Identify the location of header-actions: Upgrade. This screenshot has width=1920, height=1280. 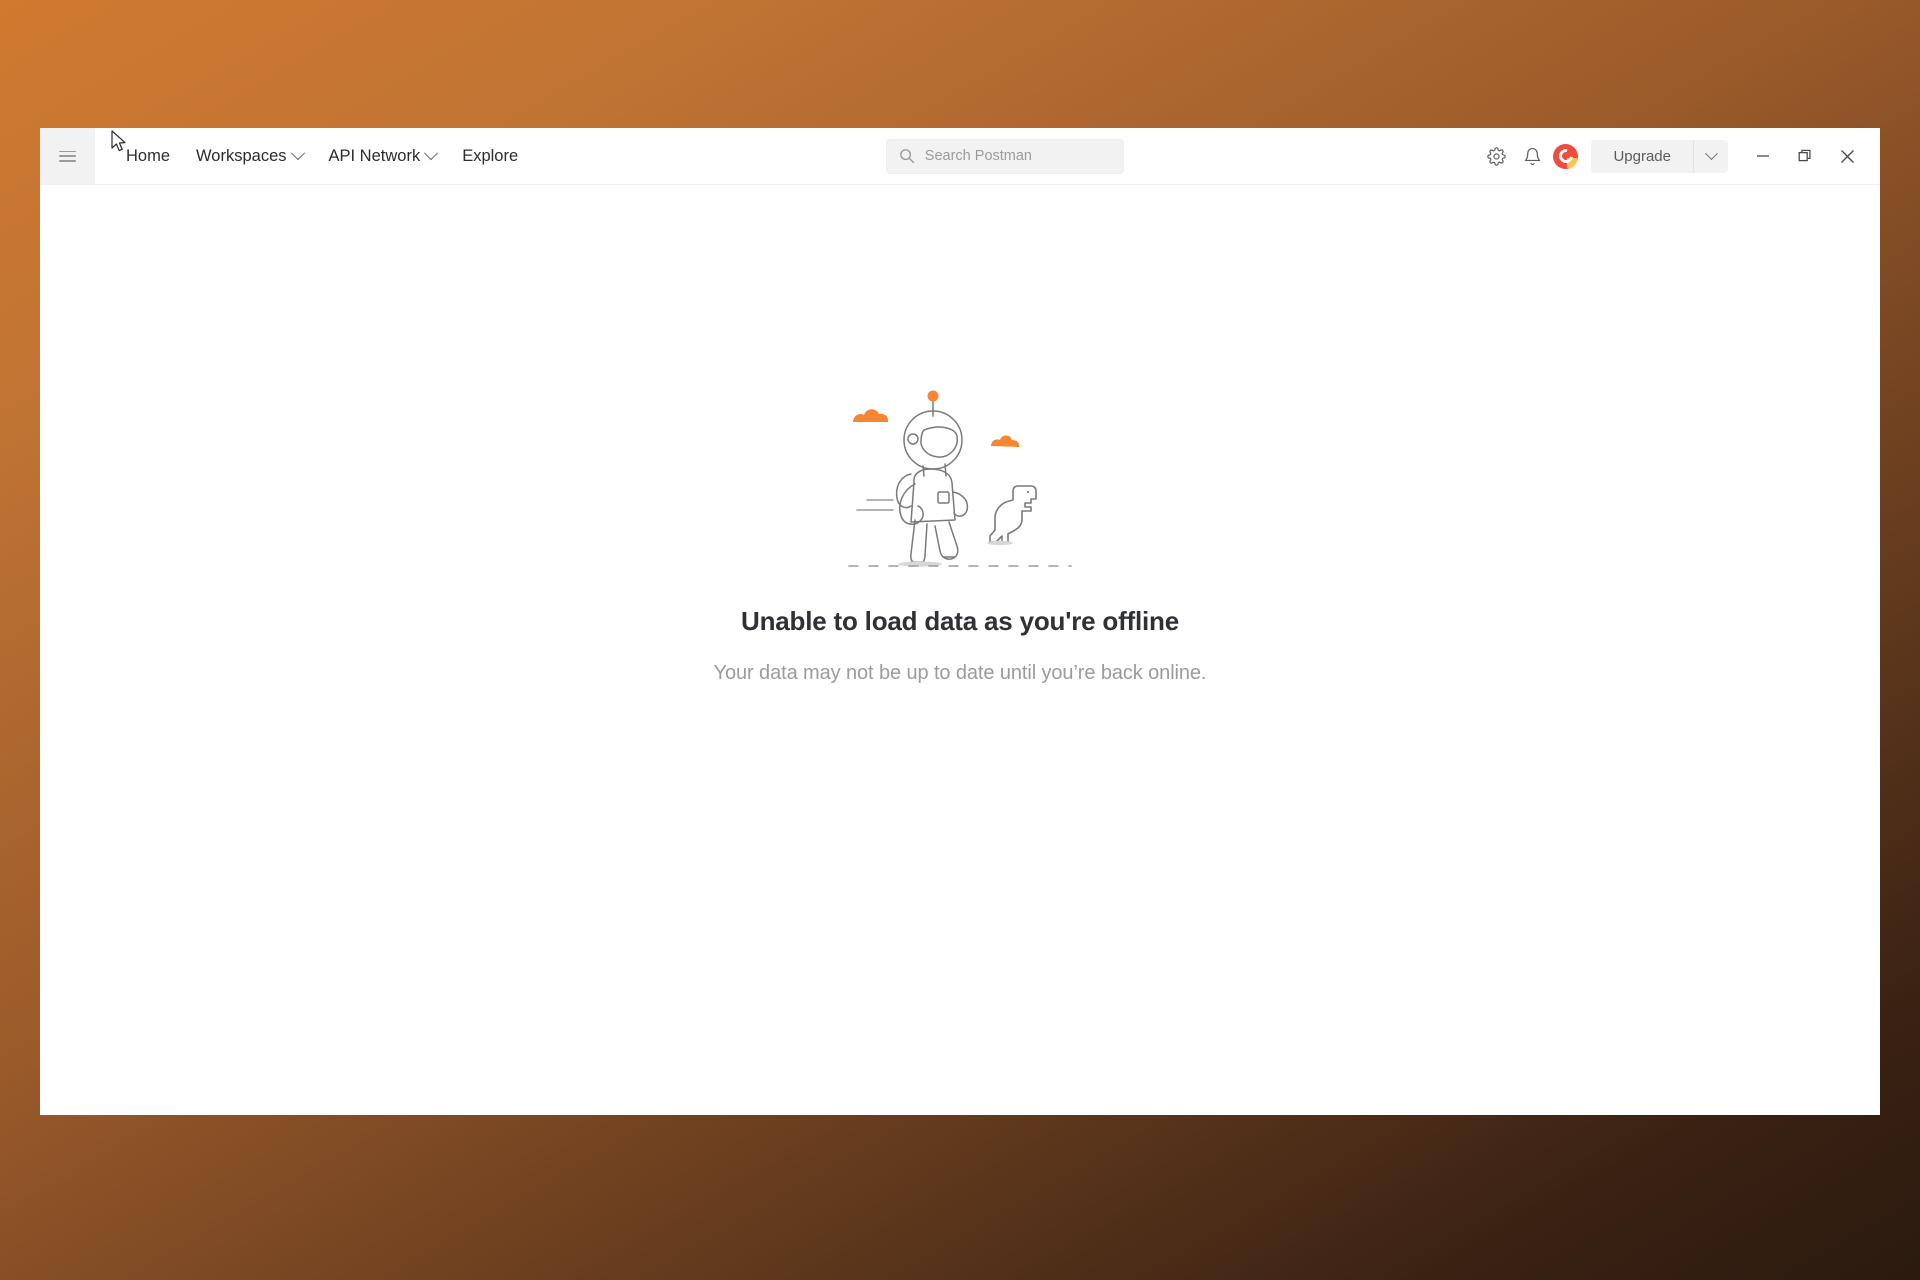
(1679, 156).